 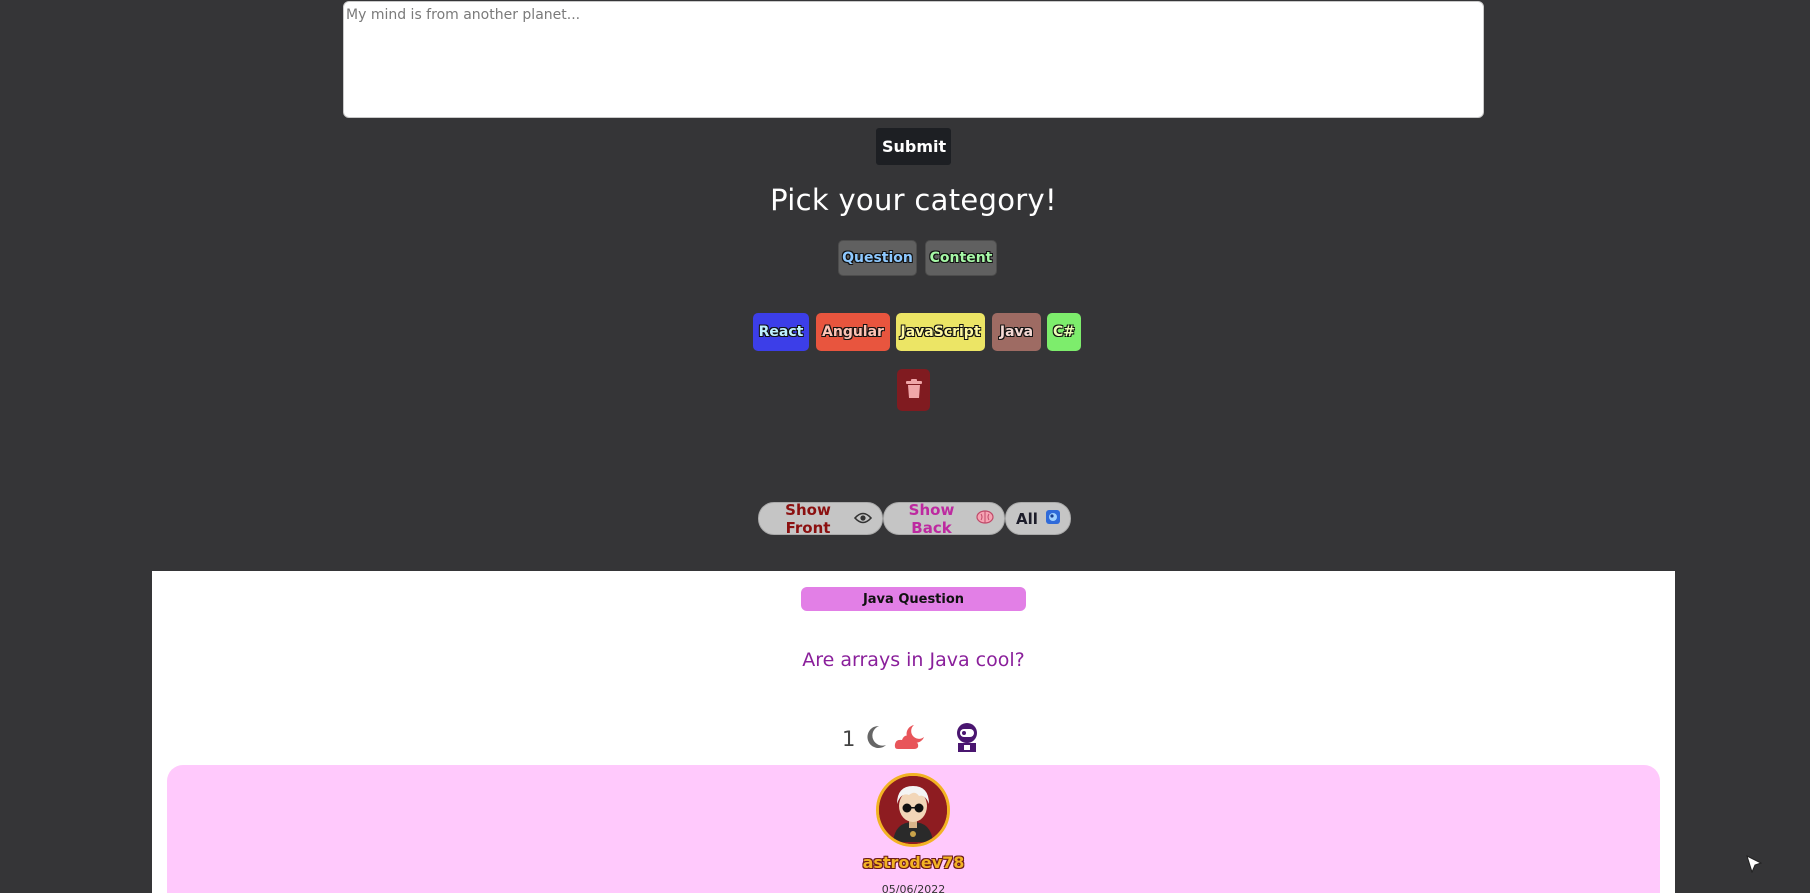 I want to click on show-all-button: All, so click(x=1038, y=518).